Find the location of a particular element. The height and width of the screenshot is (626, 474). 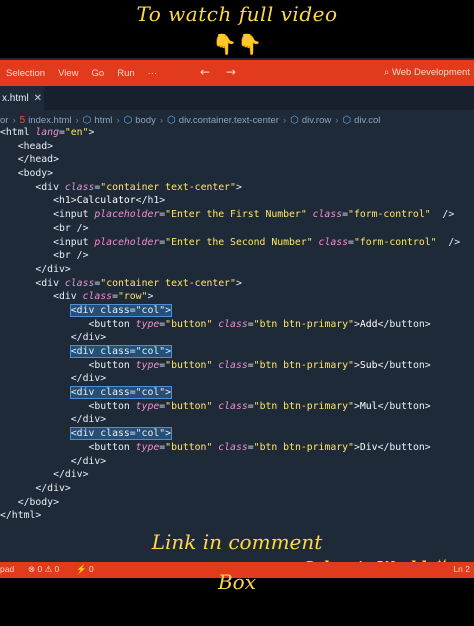

editor-tab-row: x.html ✕ is located at coordinates (237, 98).